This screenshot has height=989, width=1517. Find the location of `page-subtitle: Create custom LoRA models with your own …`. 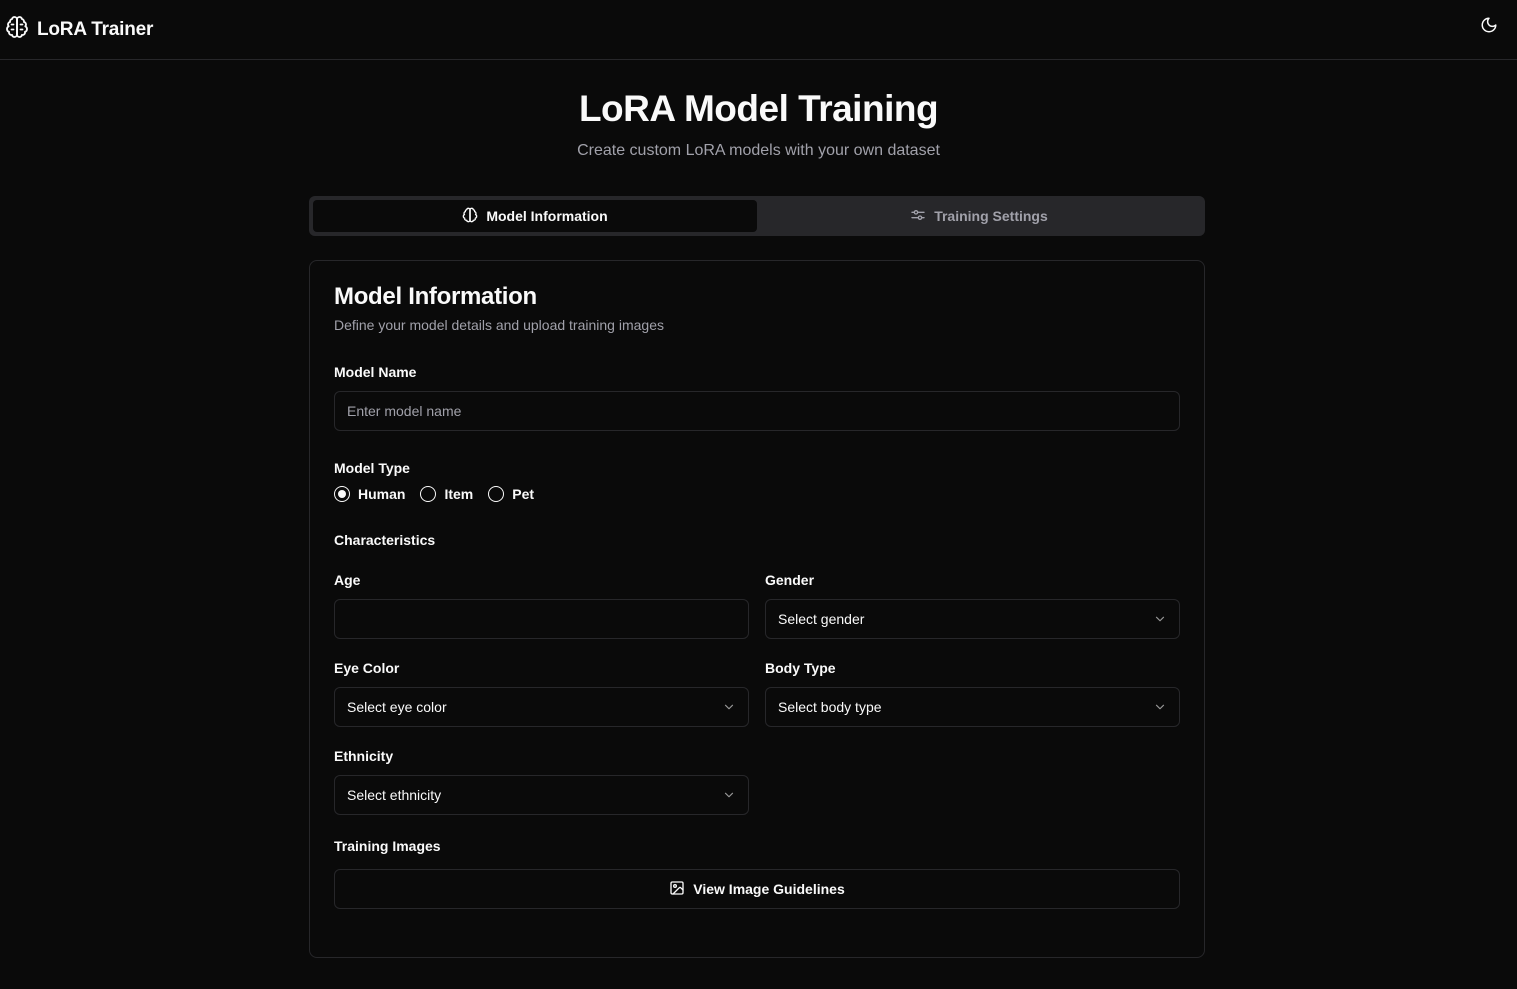

page-subtitle: Create custom LoRA models with your own … is located at coordinates (758, 150).